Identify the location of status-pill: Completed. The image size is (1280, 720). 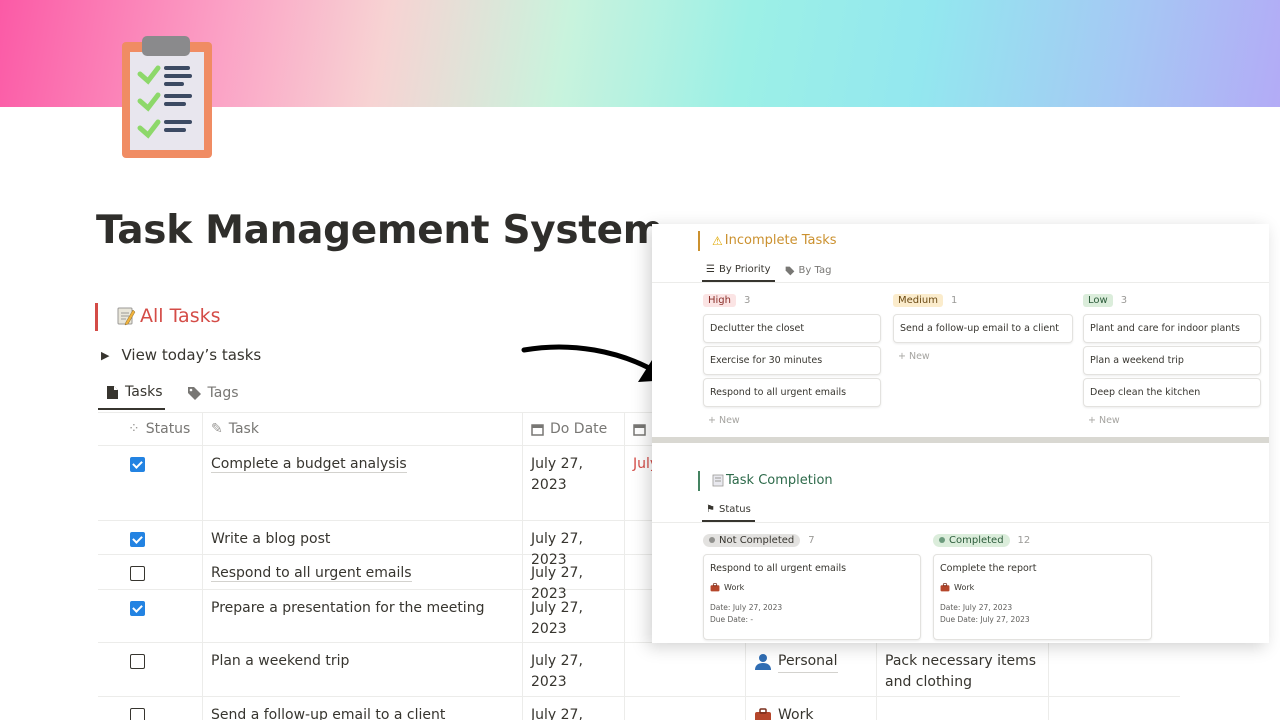
(971, 540).